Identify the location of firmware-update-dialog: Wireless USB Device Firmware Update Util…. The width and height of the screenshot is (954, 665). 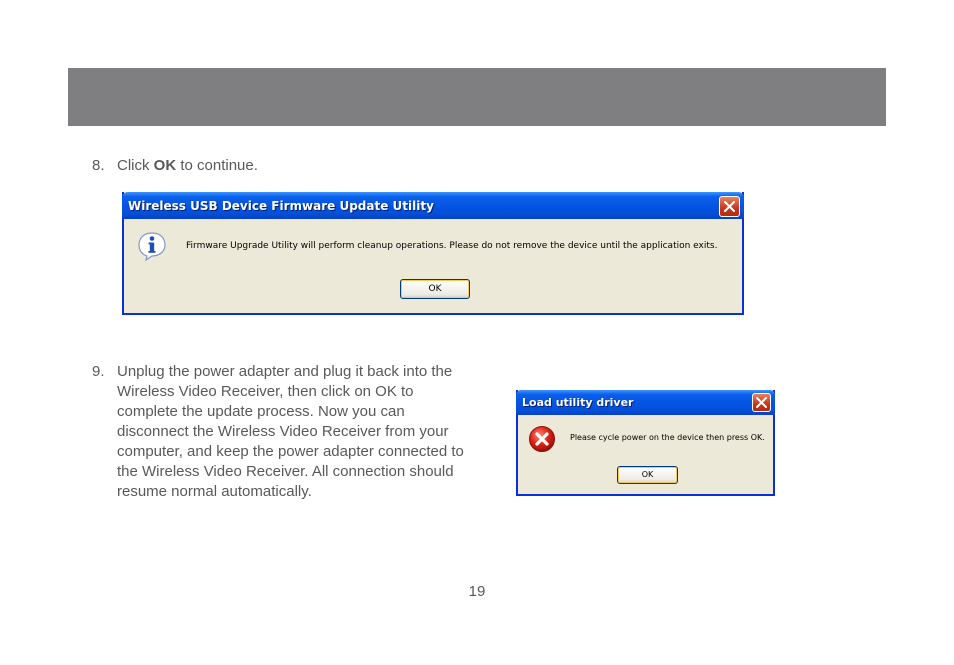
(433, 253).